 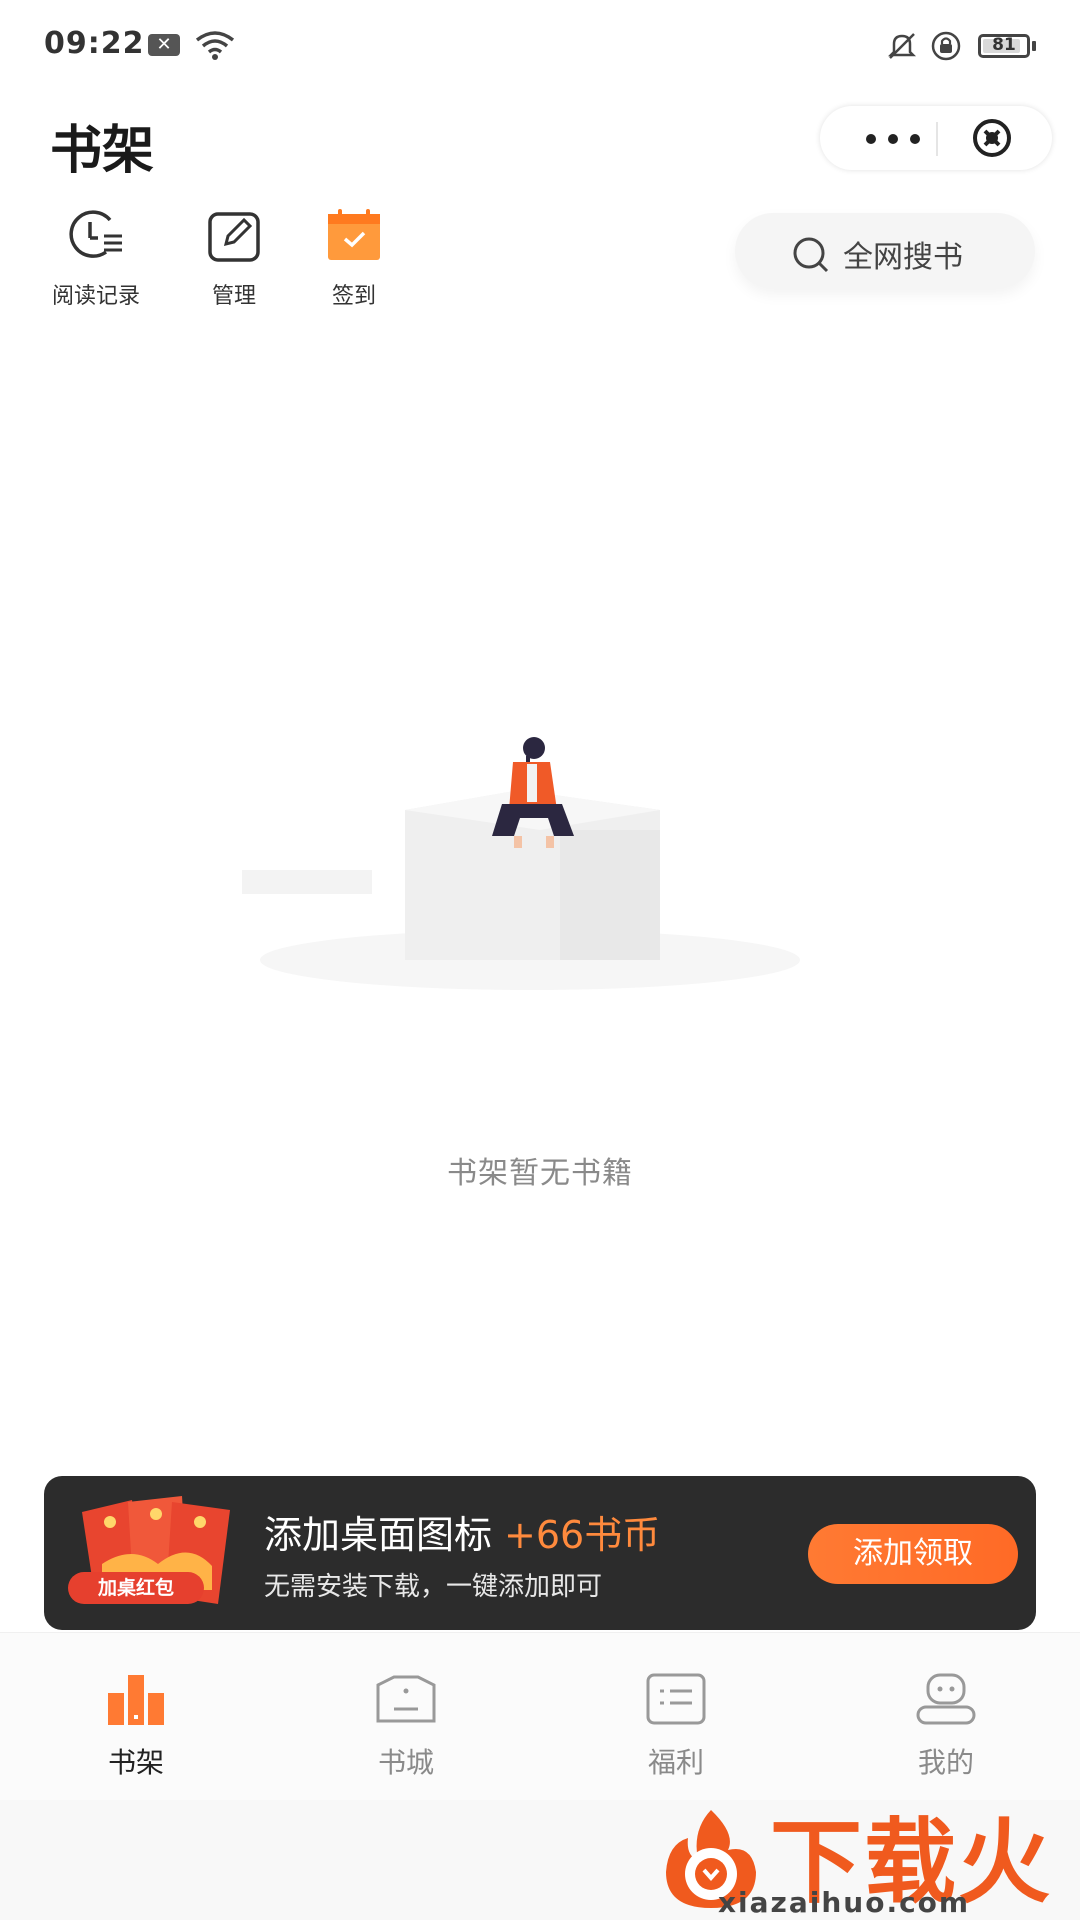 I want to click on banner-title-text: 添加桌面图标, so click(x=378, y=1535).